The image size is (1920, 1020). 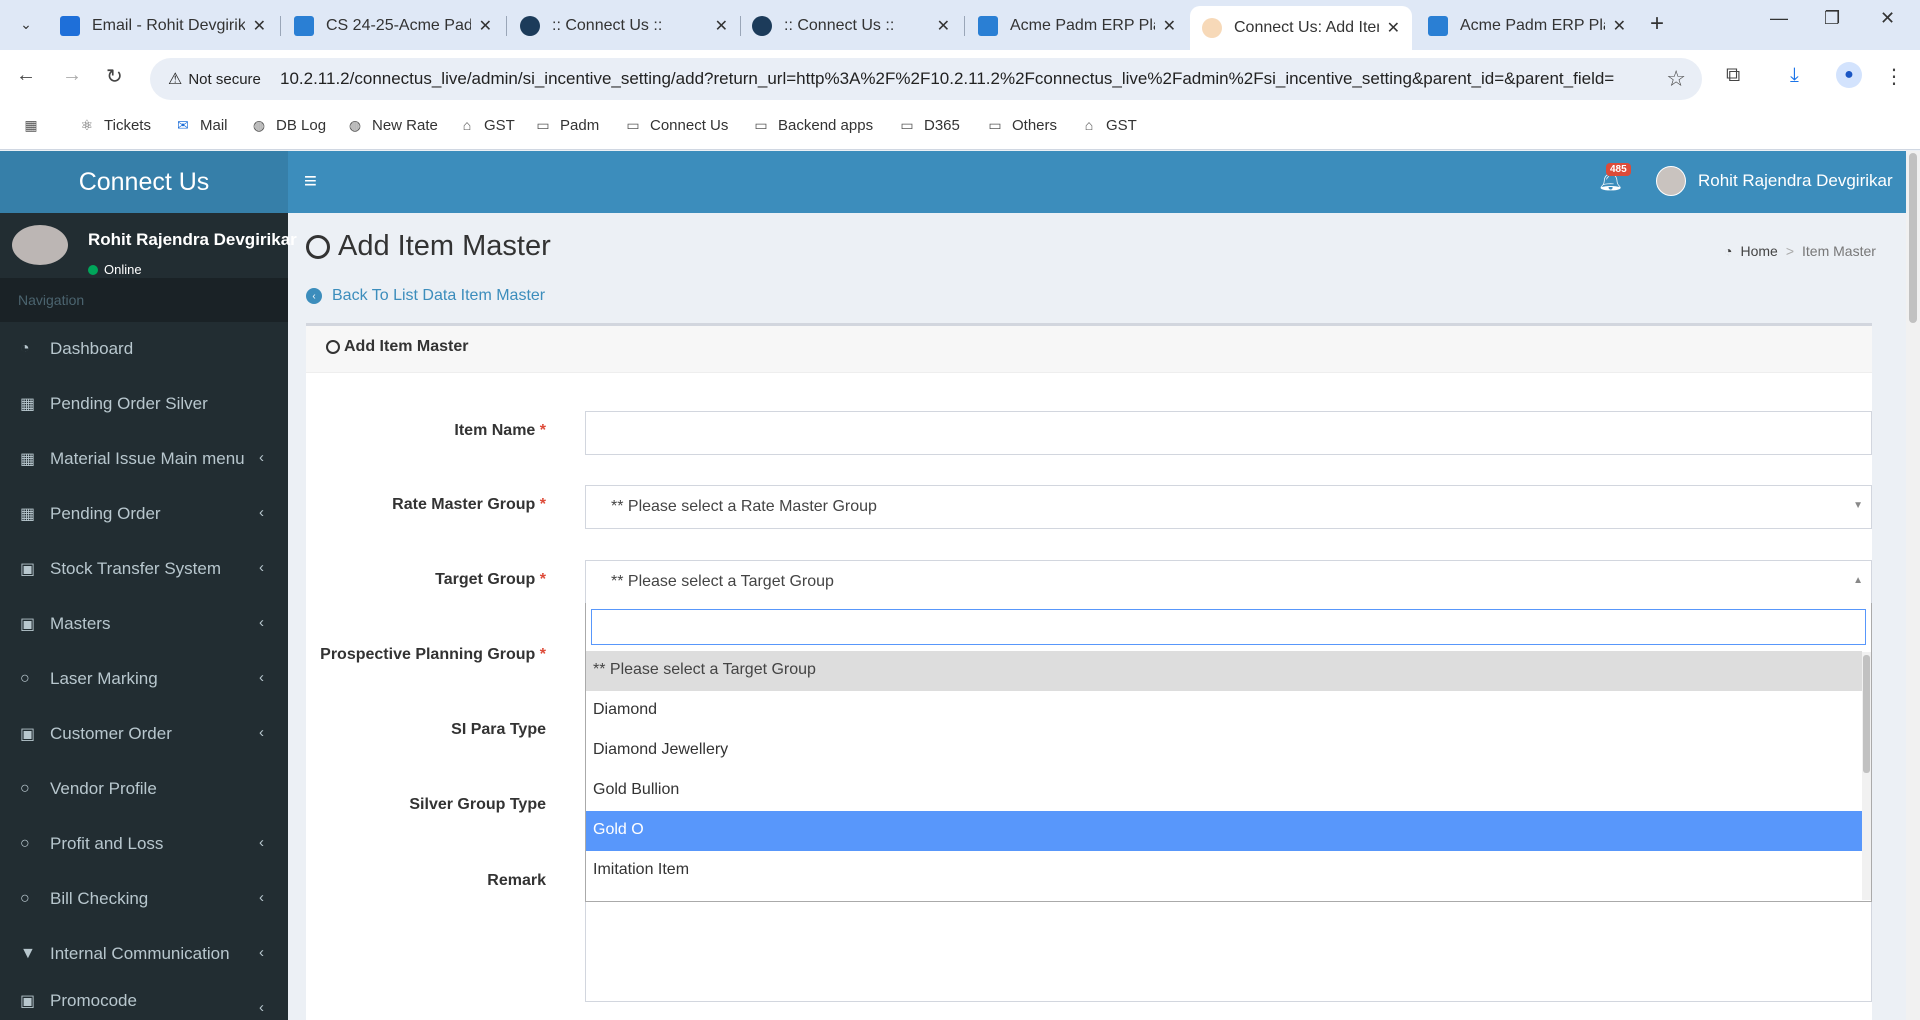 I want to click on close-window-icon: ✕, so click(x=1887, y=18).